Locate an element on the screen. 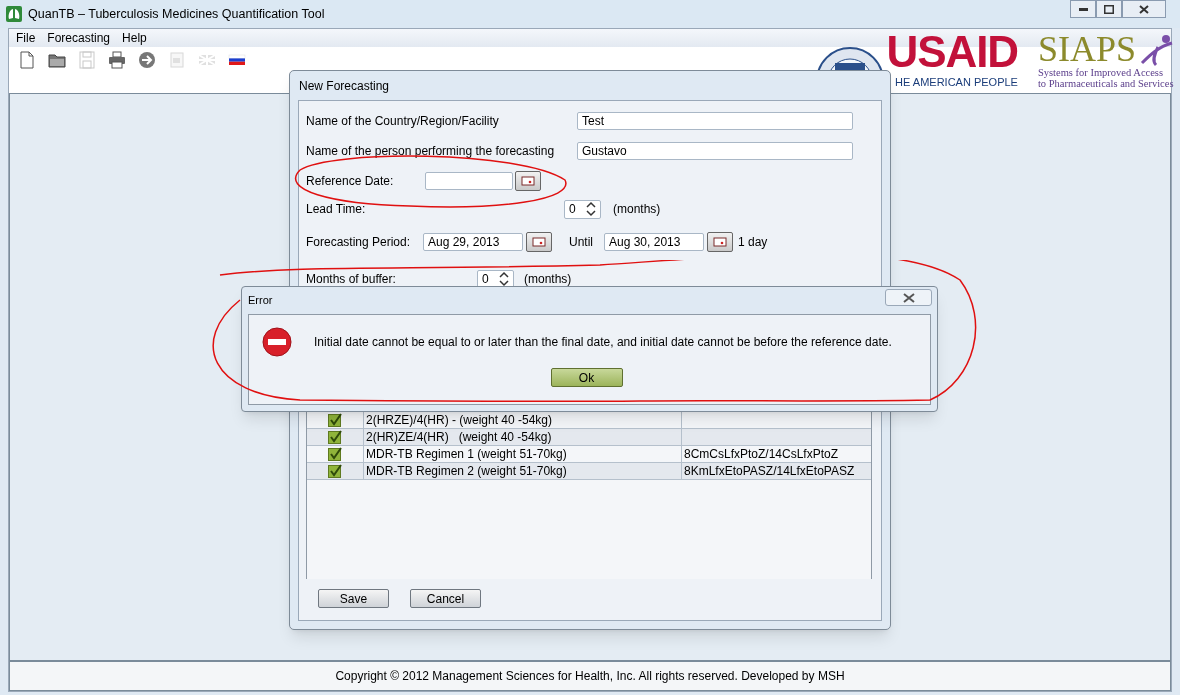 The image size is (1180, 695). minimize-icon is located at coordinates (1083, 9).